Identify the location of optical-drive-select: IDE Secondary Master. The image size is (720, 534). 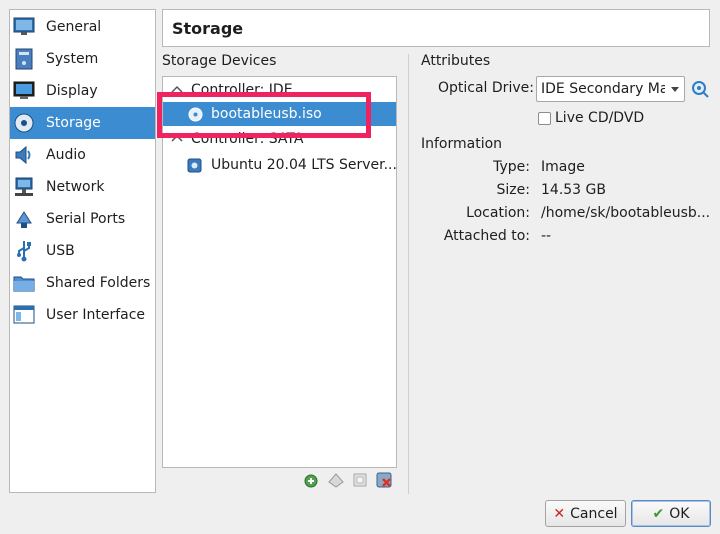
(610, 89).